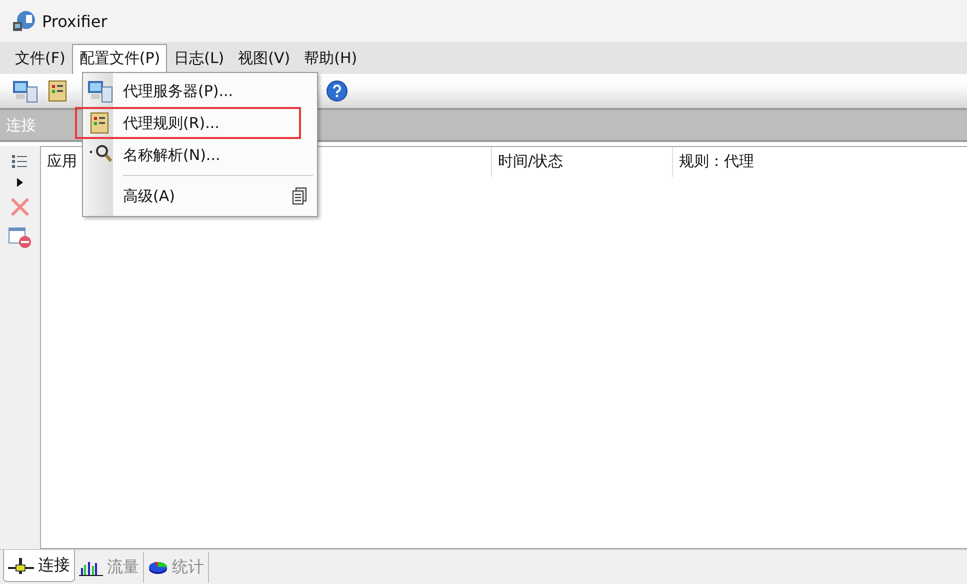 The image size is (967, 584). Describe the element at coordinates (120, 59) in the screenshot. I see `menu-item: 配置文件(P)` at that location.